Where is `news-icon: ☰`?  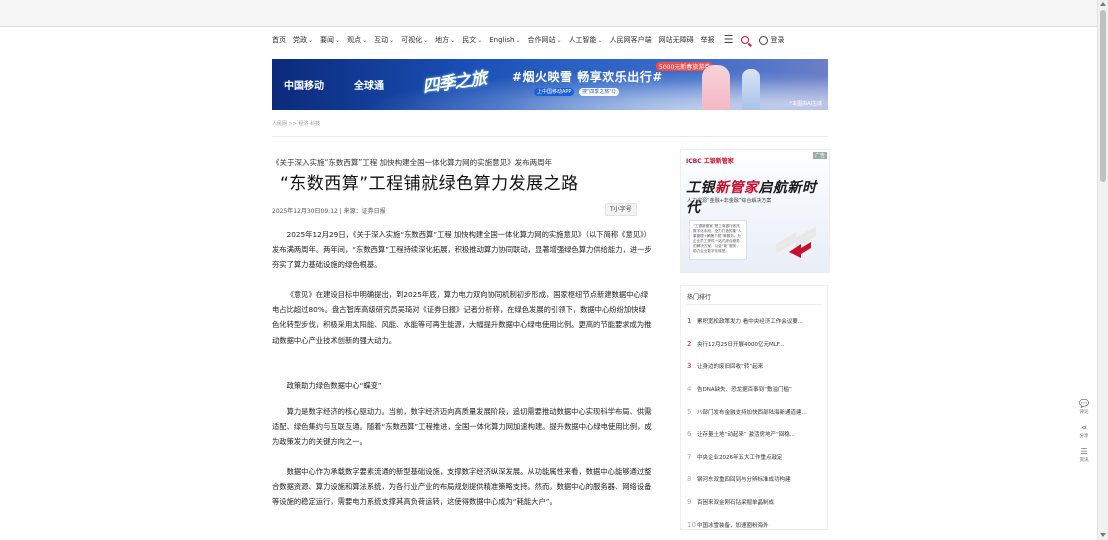 news-icon: ☰ is located at coordinates (1084, 451).